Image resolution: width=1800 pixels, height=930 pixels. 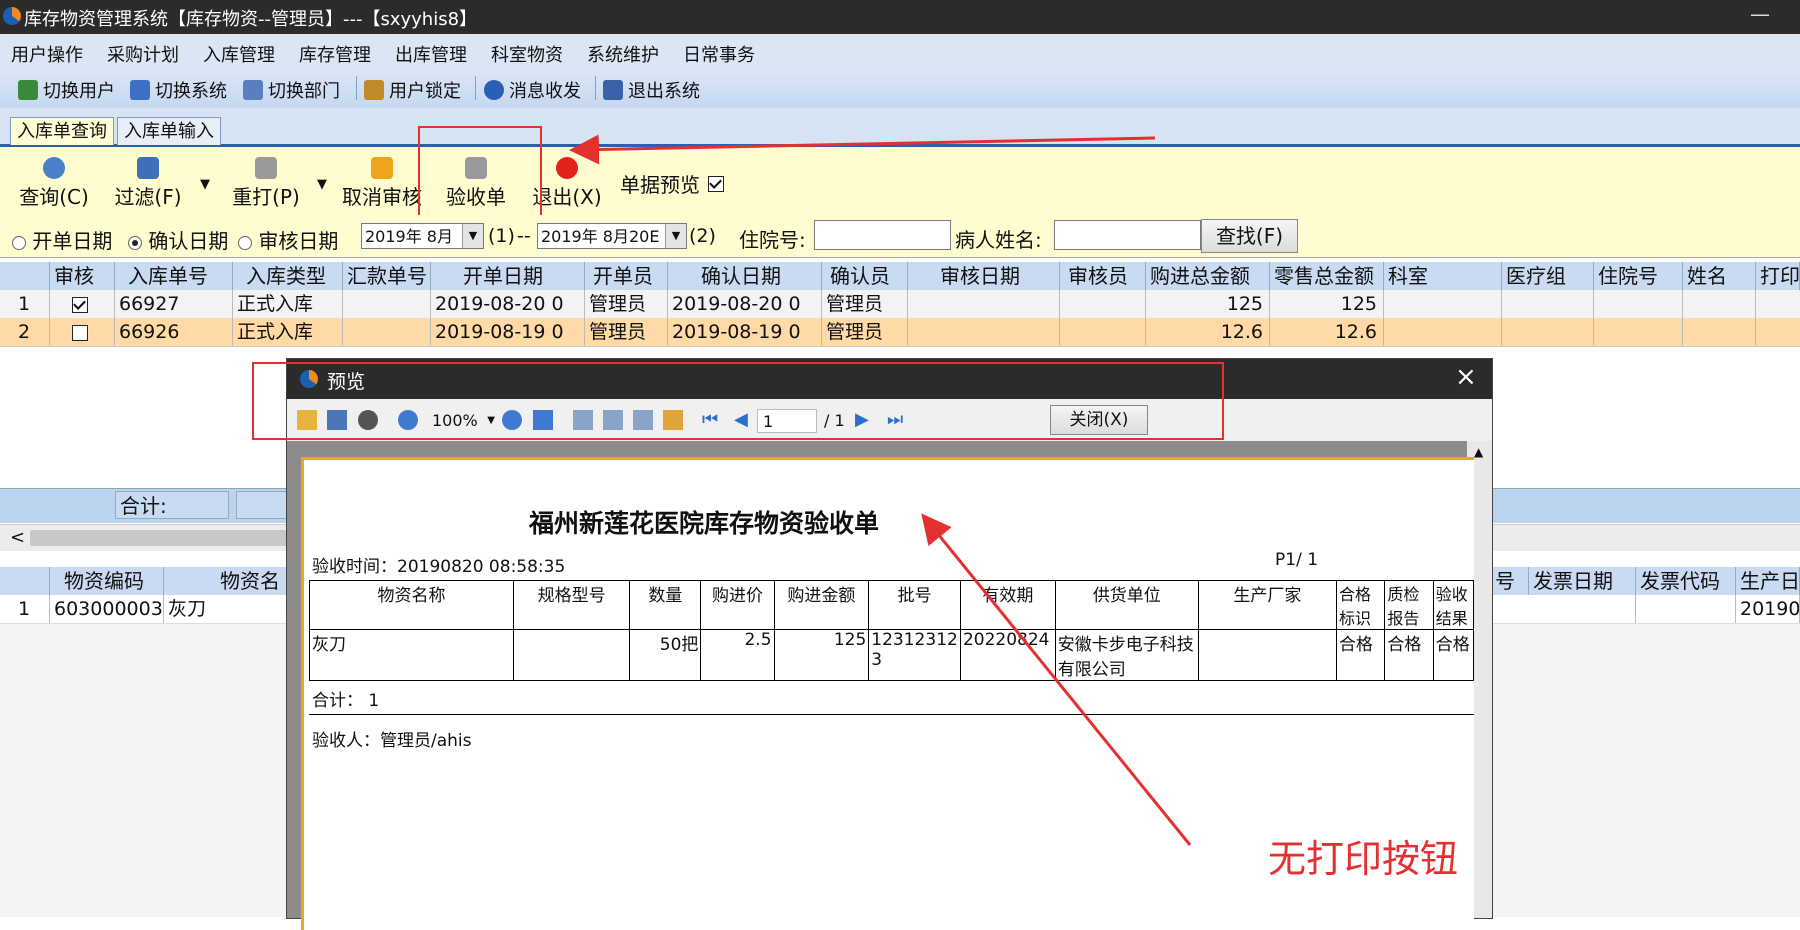 What do you see at coordinates (862, 149) in the screenshot?
I see `arrow-to-receipt-button` at bounding box center [862, 149].